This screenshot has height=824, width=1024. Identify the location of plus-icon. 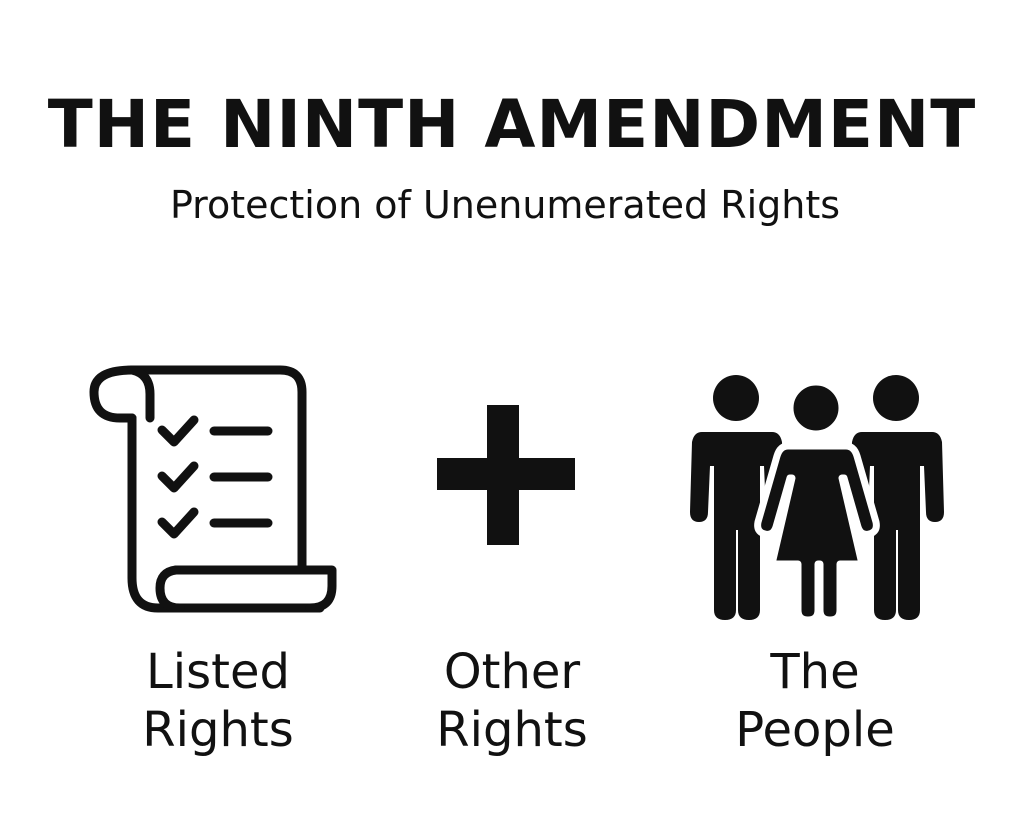
(506, 475).